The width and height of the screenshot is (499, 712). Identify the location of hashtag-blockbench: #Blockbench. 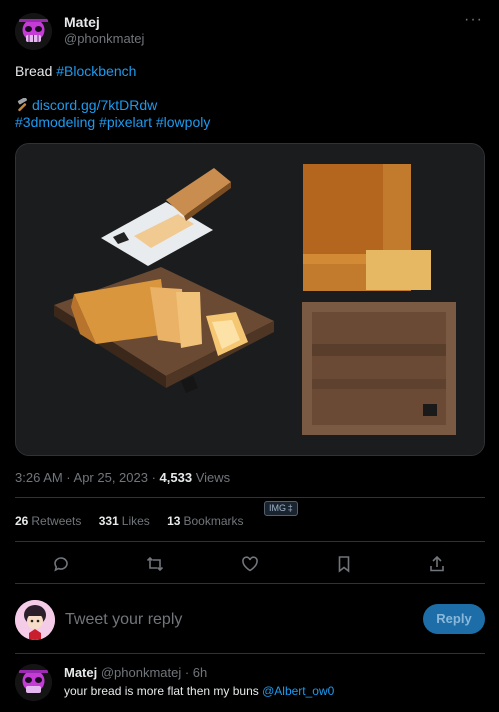
(96, 71).